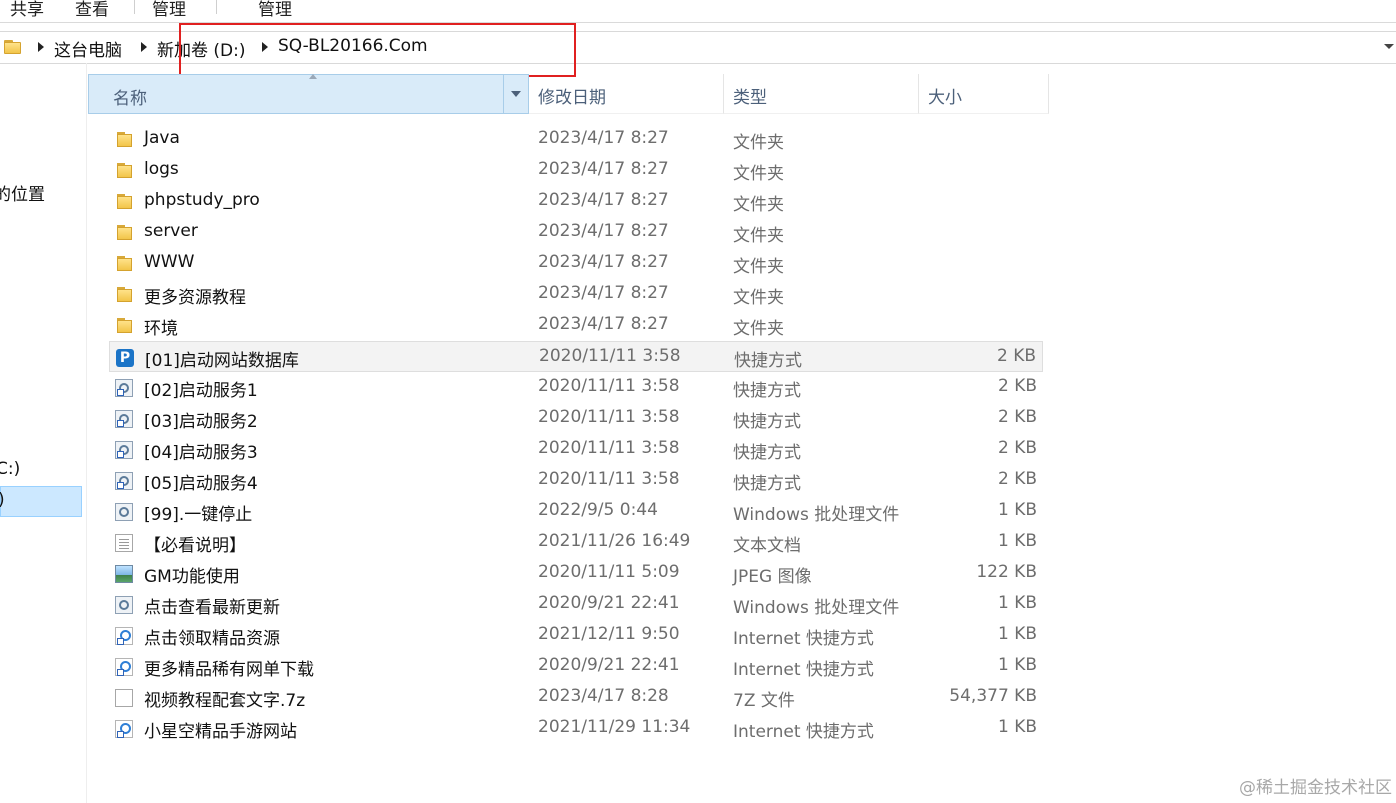 The width and height of the screenshot is (1396, 803). Describe the element at coordinates (201, 422) in the screenshot. I see `file-name: [03]启动服务2` at that location.